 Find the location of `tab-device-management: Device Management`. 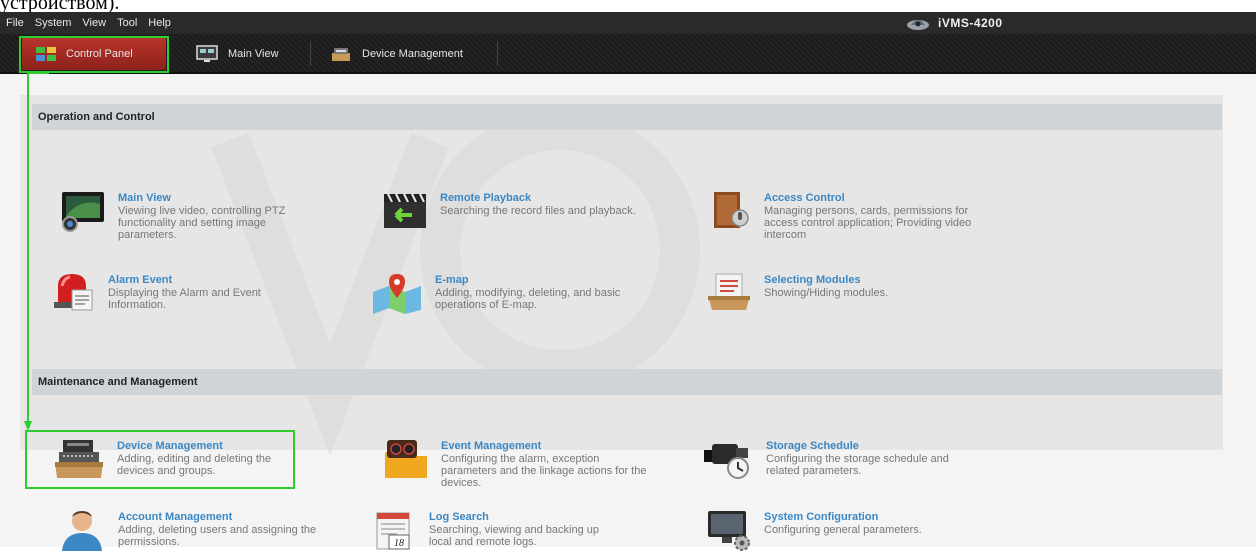

tab-device-management: Device Management is located at coordinates (396, 54).